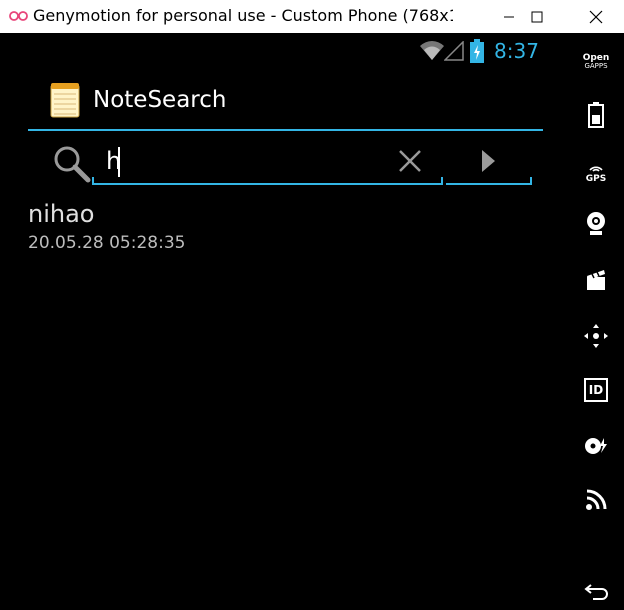 The width and height of the screenshot is (624, 610). I want to click on search-input-underline-right, so click(442, 181).